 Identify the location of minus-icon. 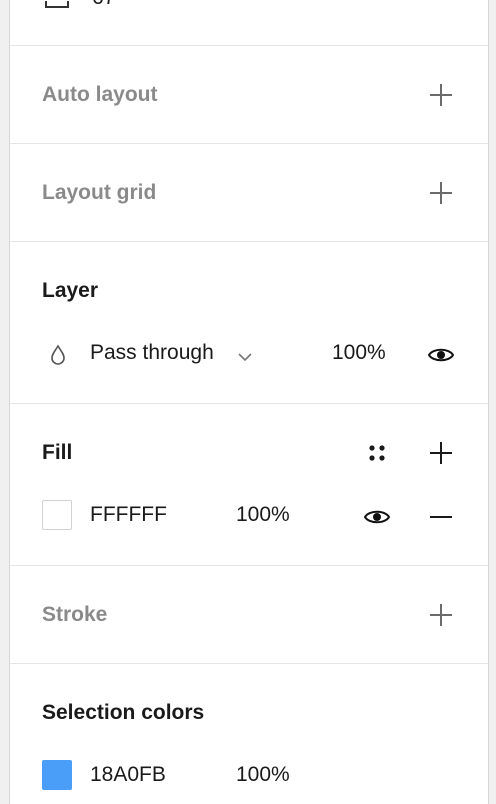
(441, 517).